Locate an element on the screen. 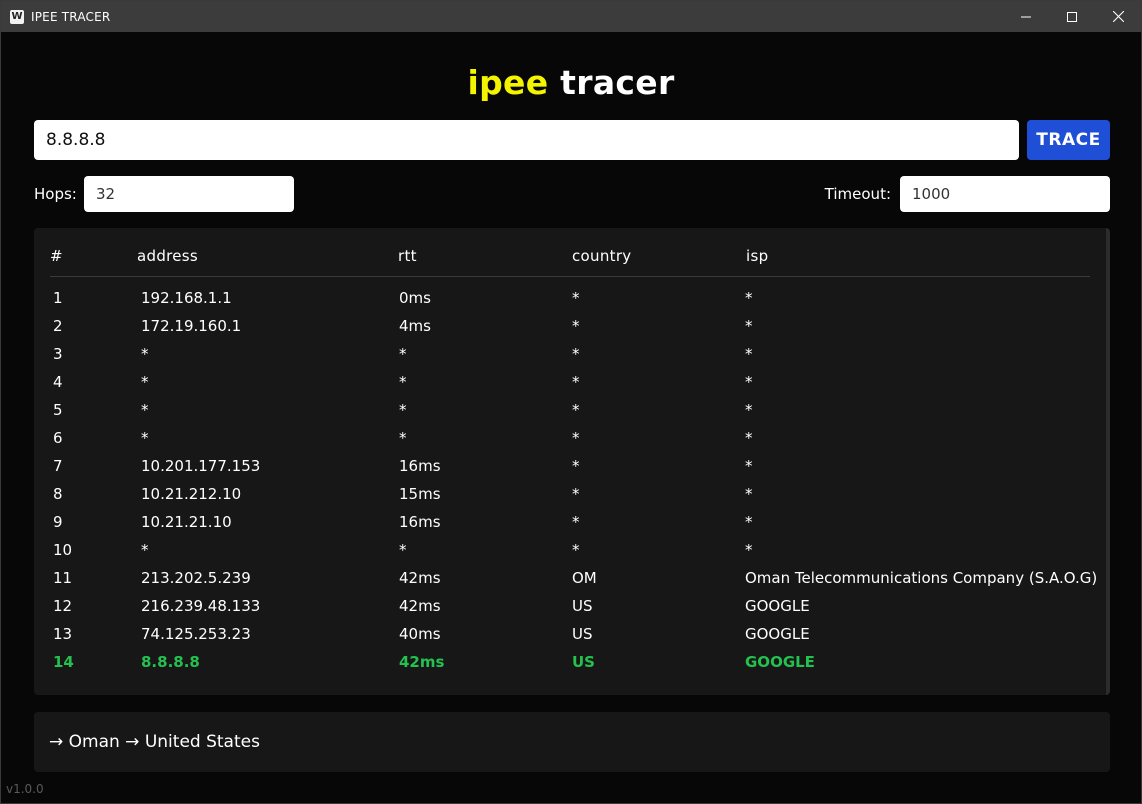 This screenshot has height=804, width=1142. row-number: 3 is located at coordinates (58, 354).